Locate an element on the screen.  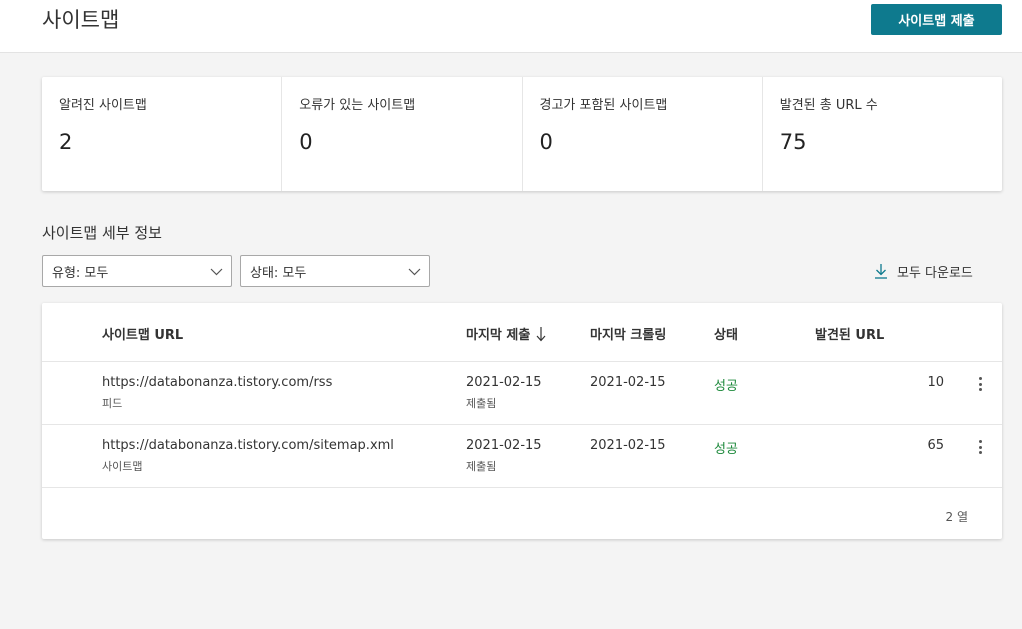
stat-total-urls: 발견된 총 URL 수 75 is located at coordinates (881, 134).